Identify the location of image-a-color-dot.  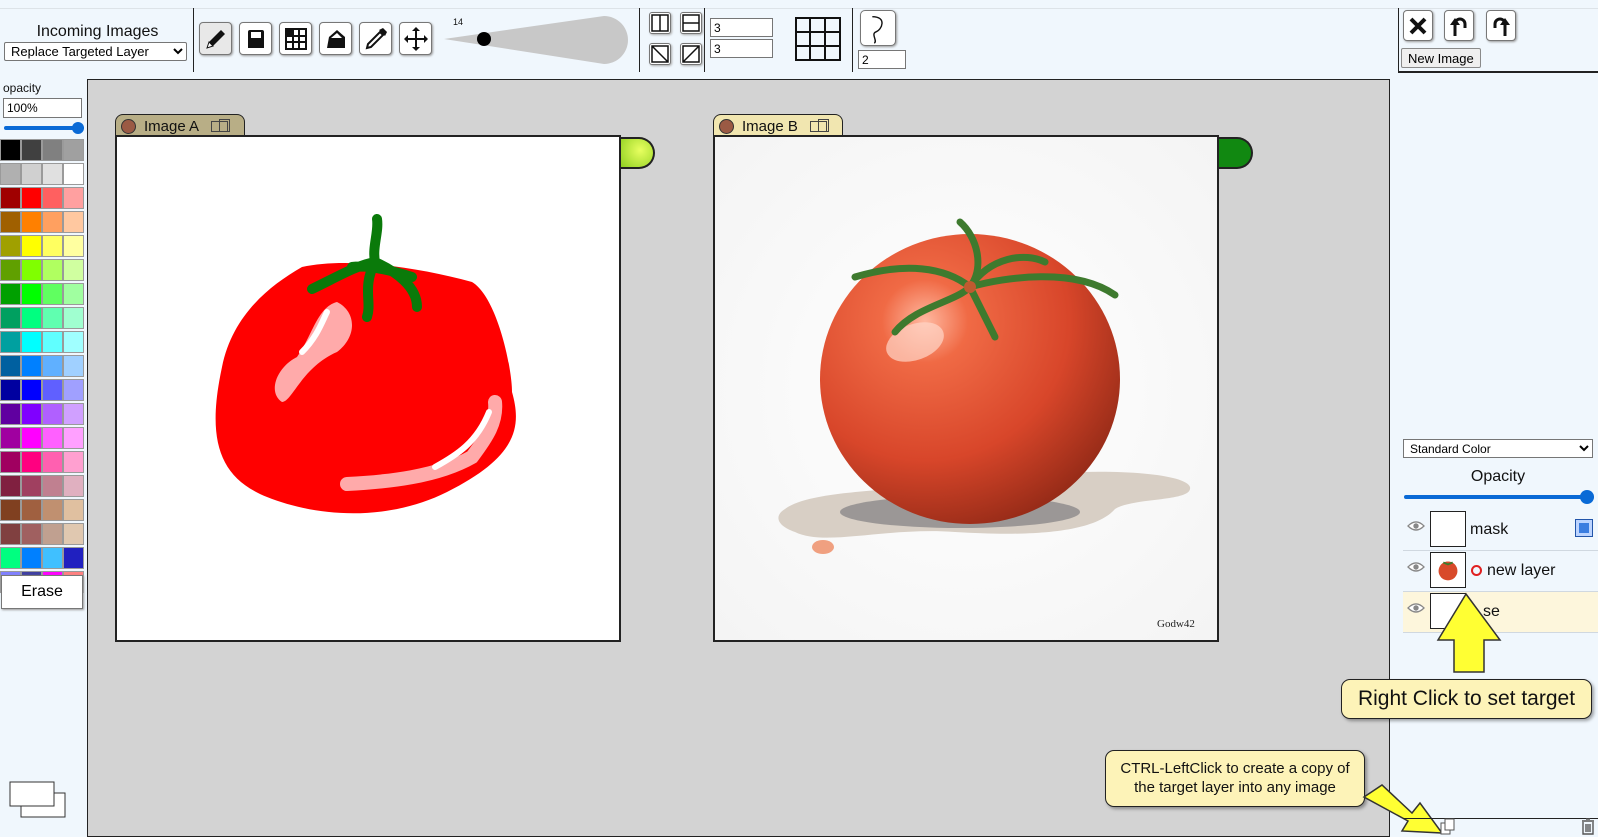
(128, 126).